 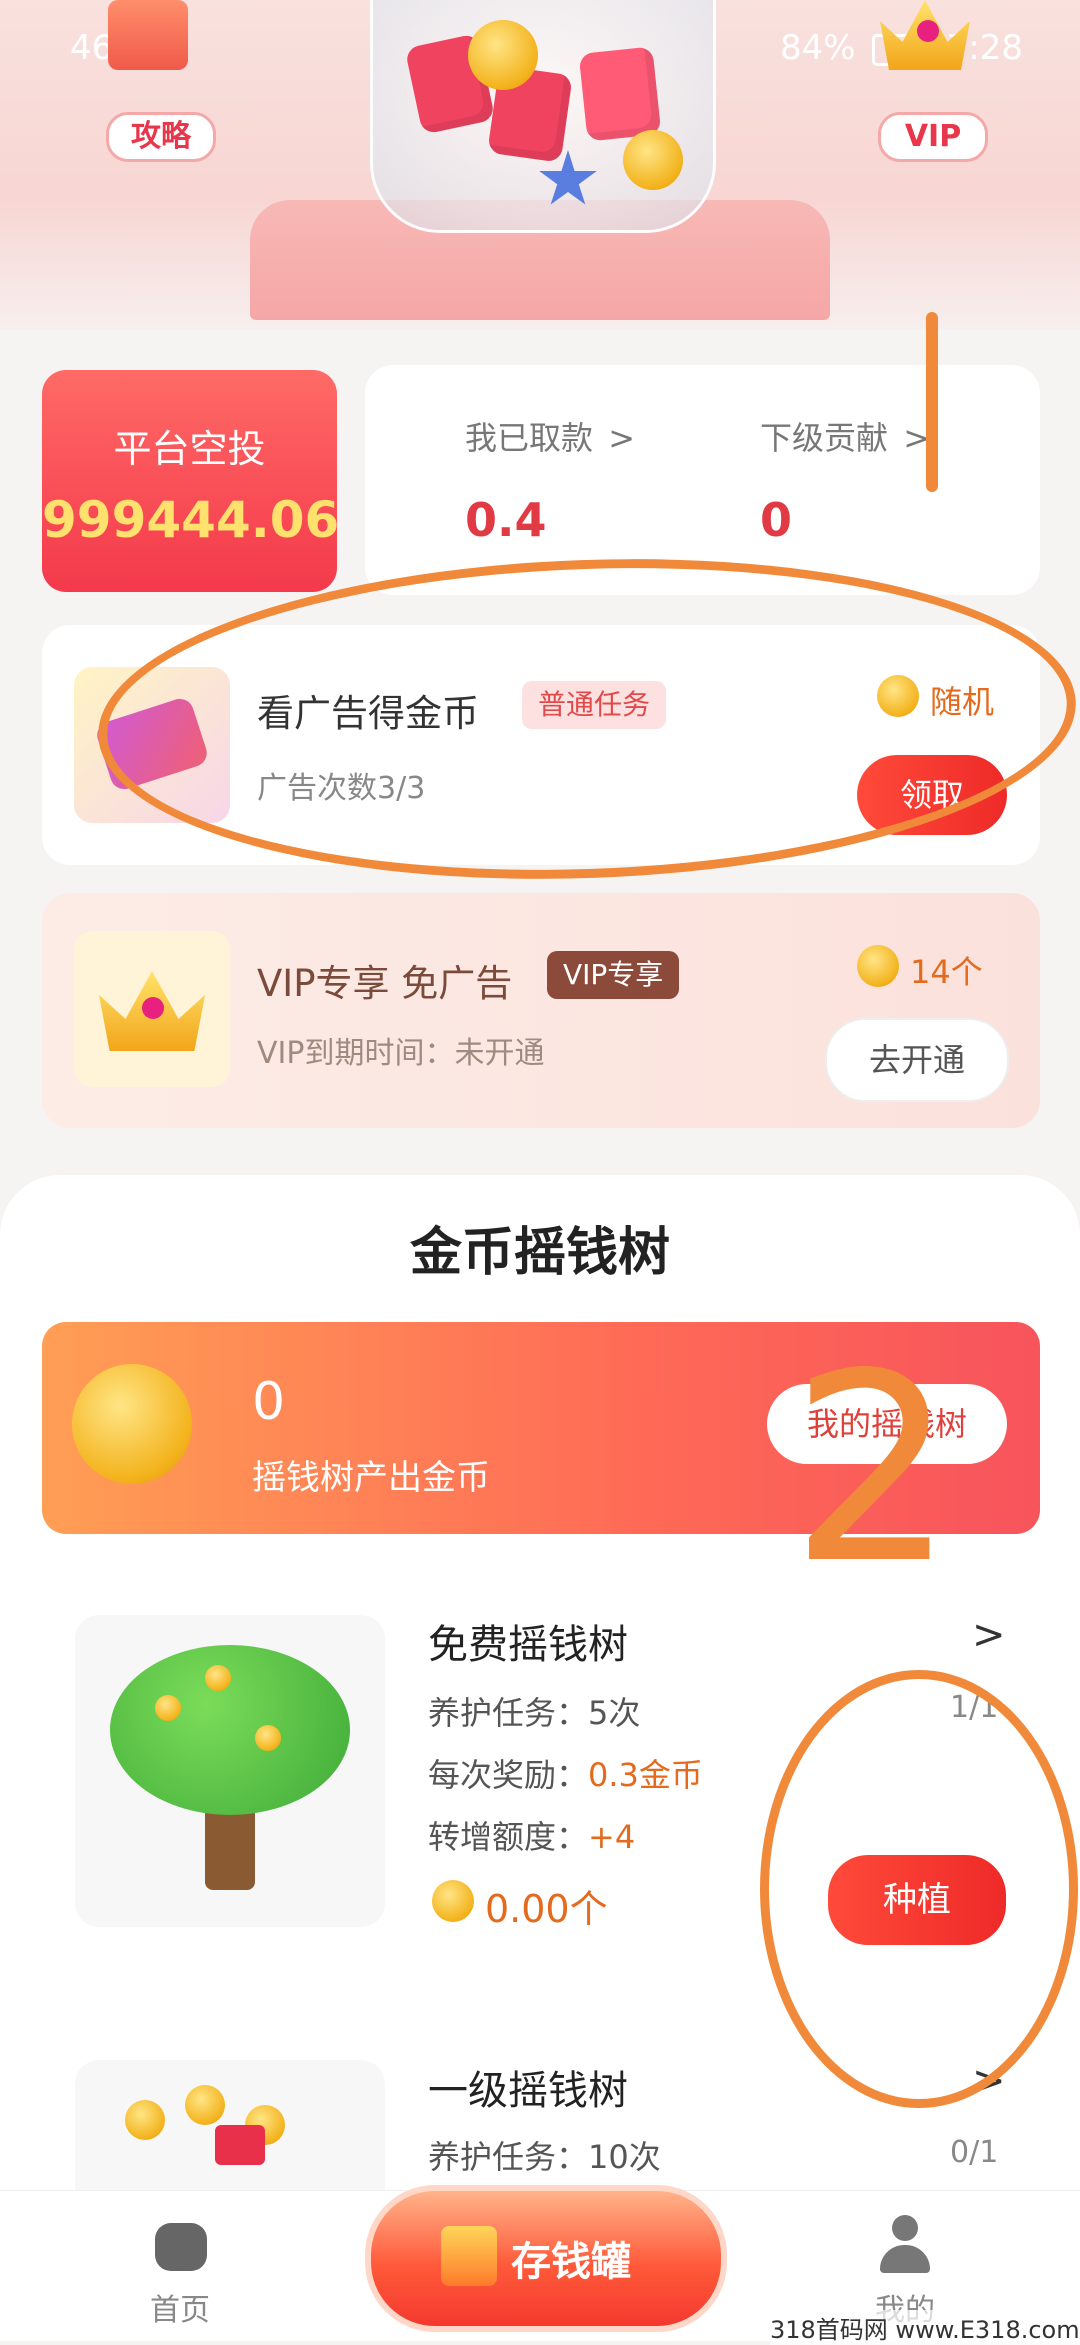 What do you see at coordinates (818, 48) in the screenshot?
I see `battery-percent: 84%` at bounding box center [818, 48].